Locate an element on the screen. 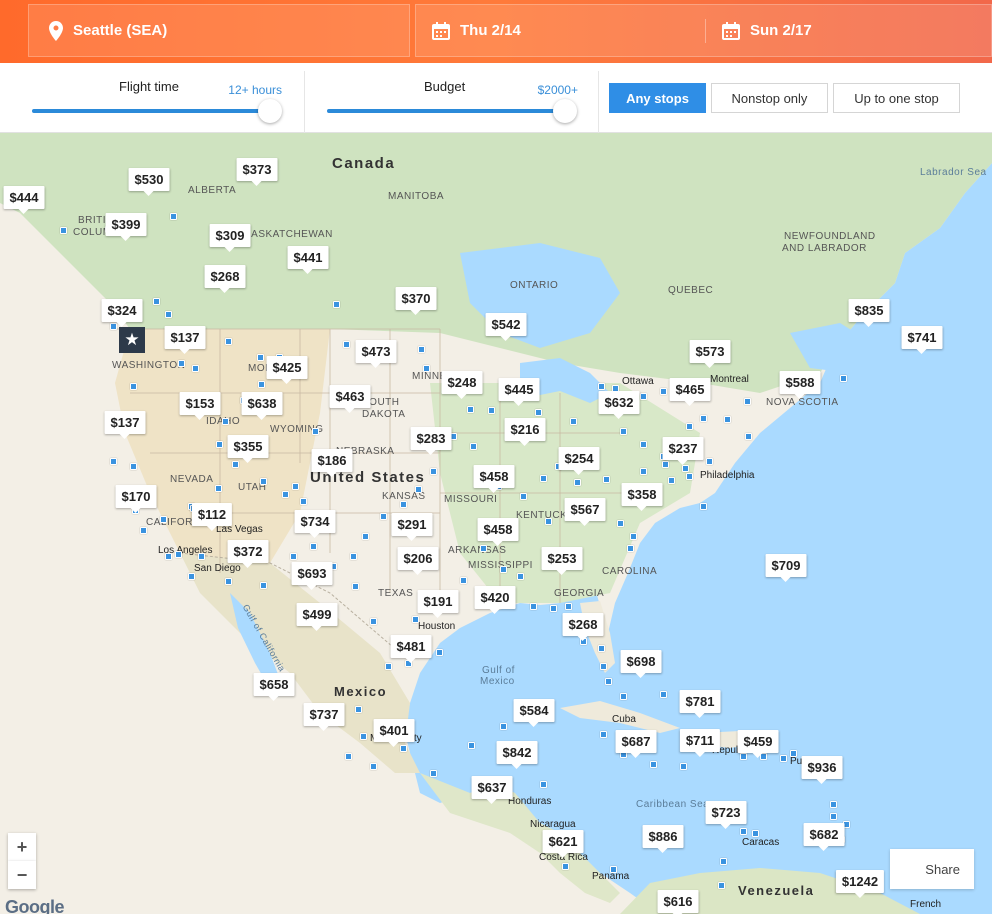 The width and height of the screenshot is (992, 914). price-marker: $734 is located at coordinates (315, 524).